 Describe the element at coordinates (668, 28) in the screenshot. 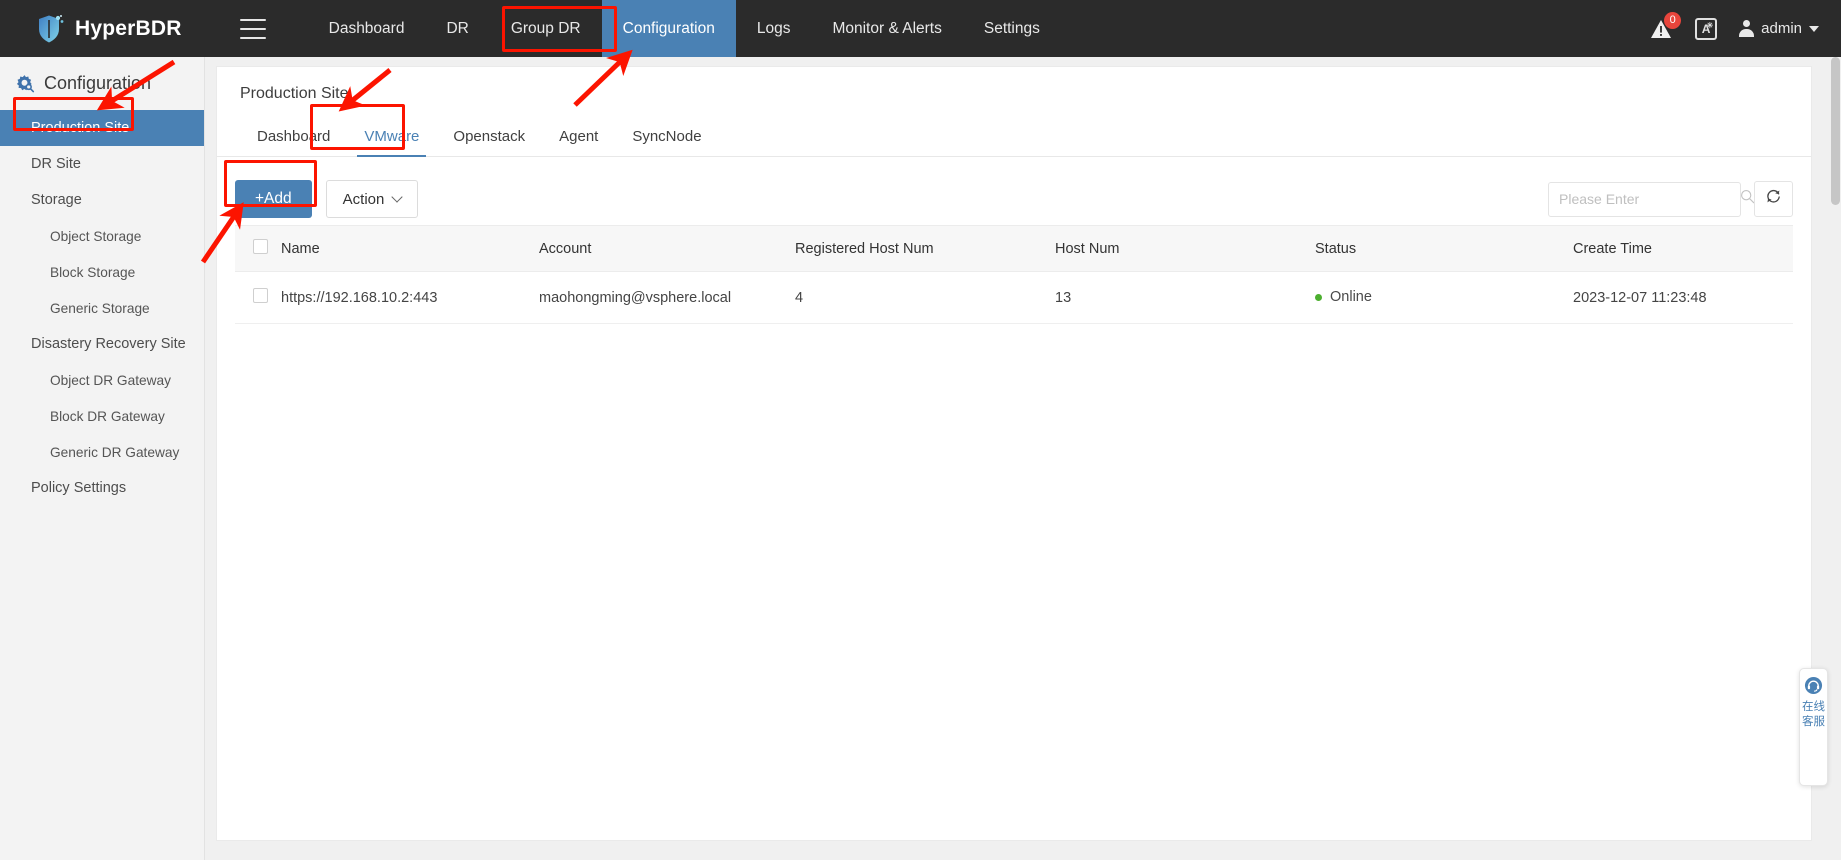

I see `nav-item-configuration: Configuration` at that location.